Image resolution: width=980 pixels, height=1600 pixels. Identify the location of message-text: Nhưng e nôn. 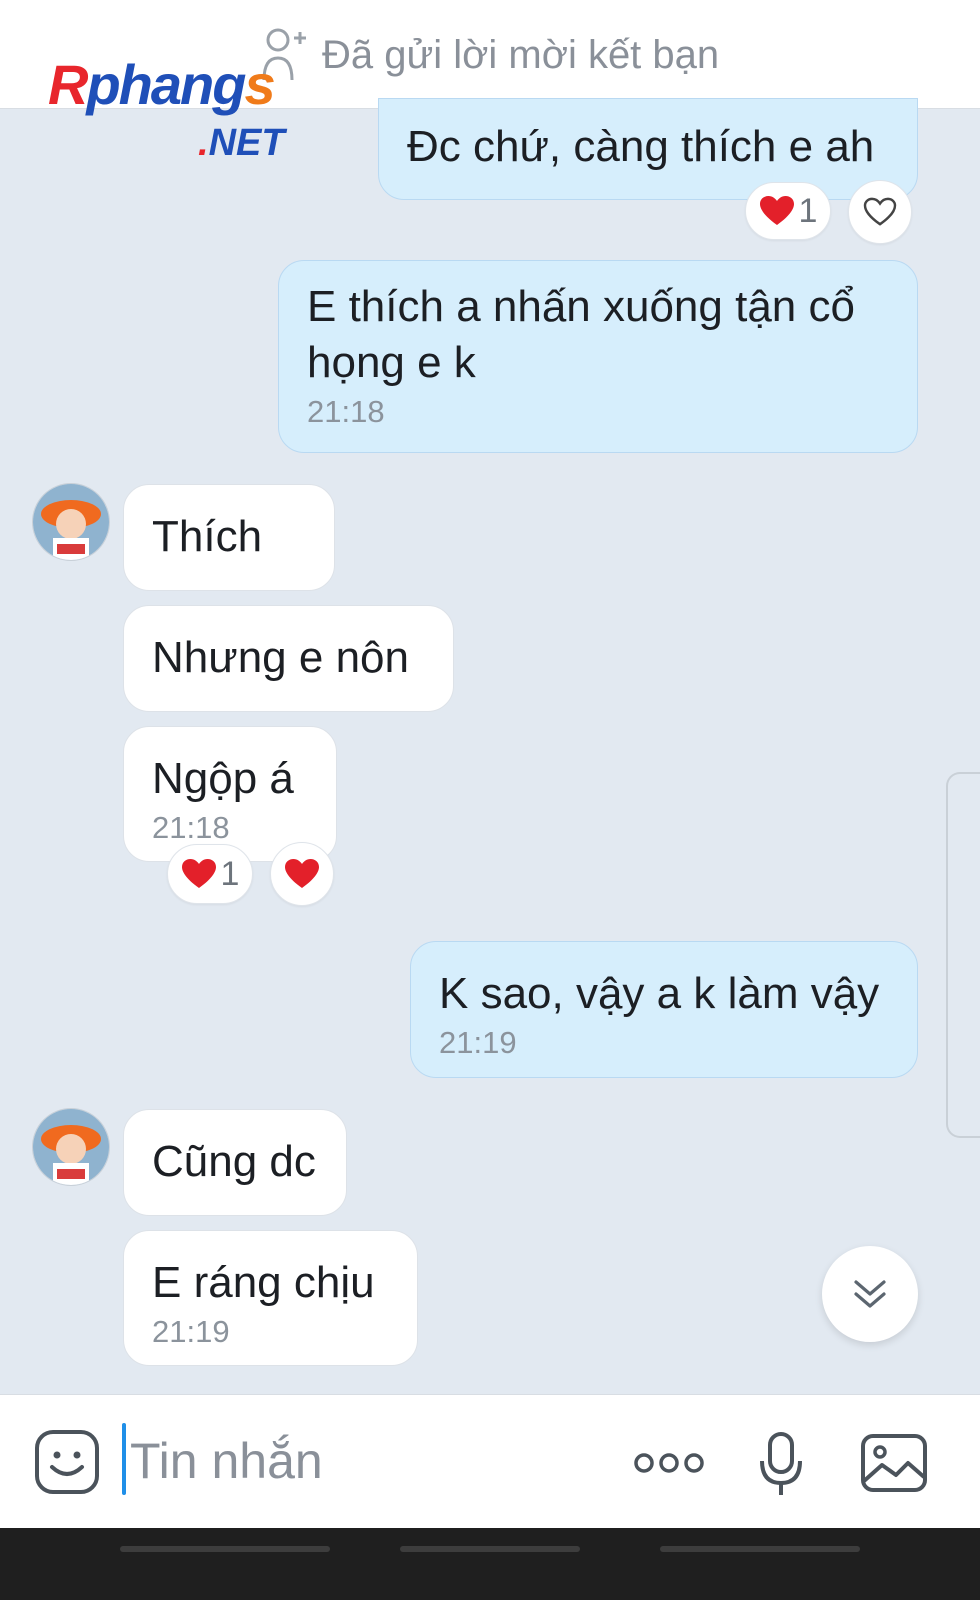
(280, 657).